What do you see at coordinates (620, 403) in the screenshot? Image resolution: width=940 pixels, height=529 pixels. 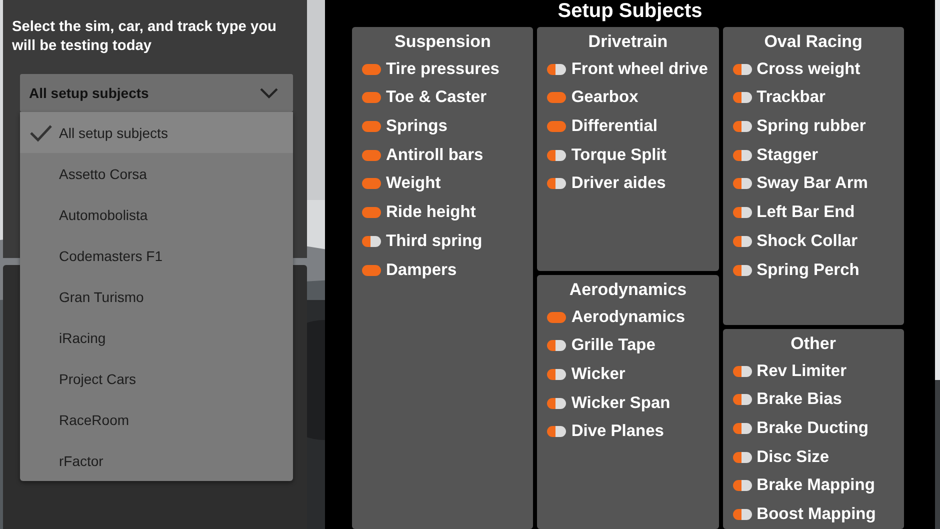 I see `subject-label: Wicker Span` at bounding box center [620, 403].